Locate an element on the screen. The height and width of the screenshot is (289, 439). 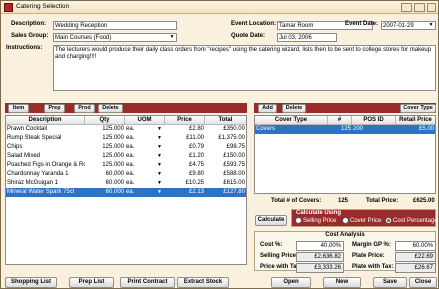
event-date-picker: 2007-01-29 ▼ is located at coordinates (408, 25).